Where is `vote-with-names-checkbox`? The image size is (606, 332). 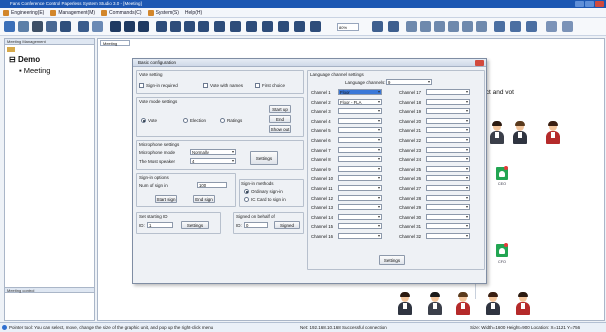 vote-with-names-checkbox is located at coordinates (205, 85).